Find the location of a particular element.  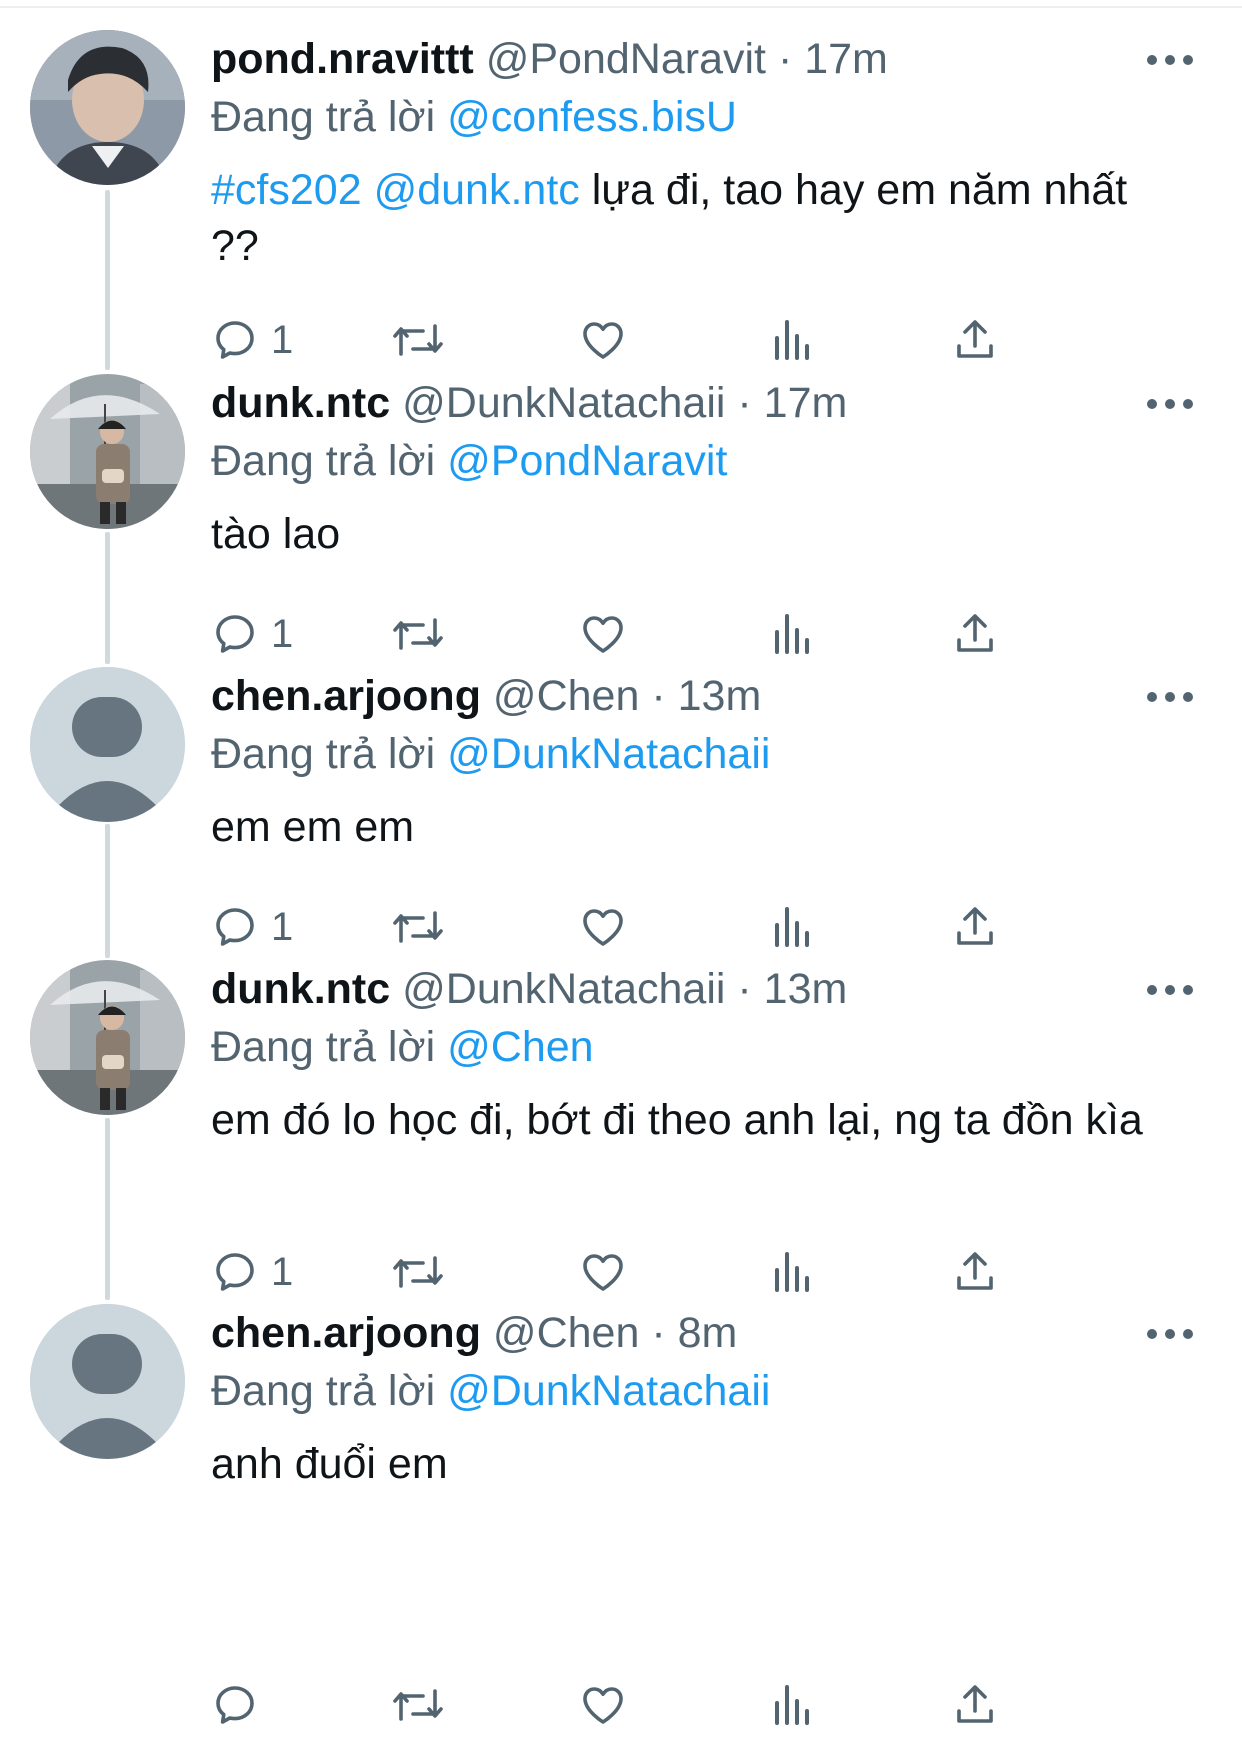

display-name: pond.nravittt is located at coordinates (342, 59).